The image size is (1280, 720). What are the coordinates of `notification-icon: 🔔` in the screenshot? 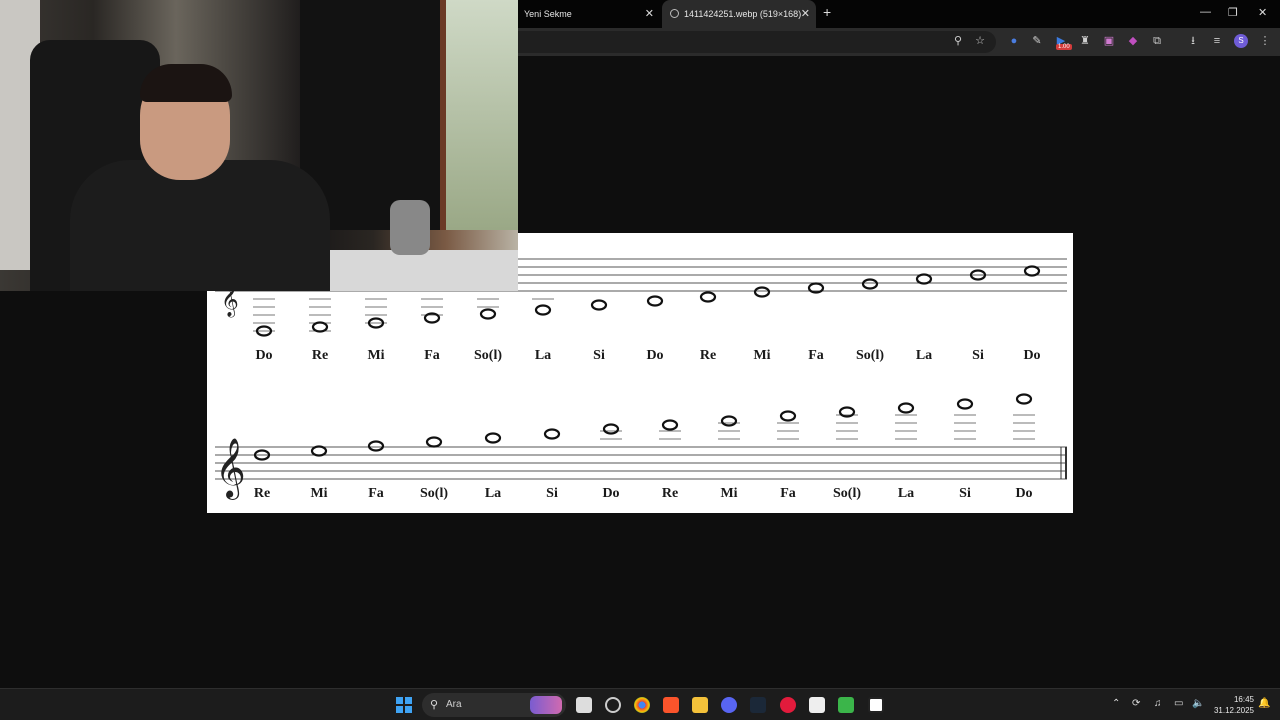 It's located at (1264, 703).